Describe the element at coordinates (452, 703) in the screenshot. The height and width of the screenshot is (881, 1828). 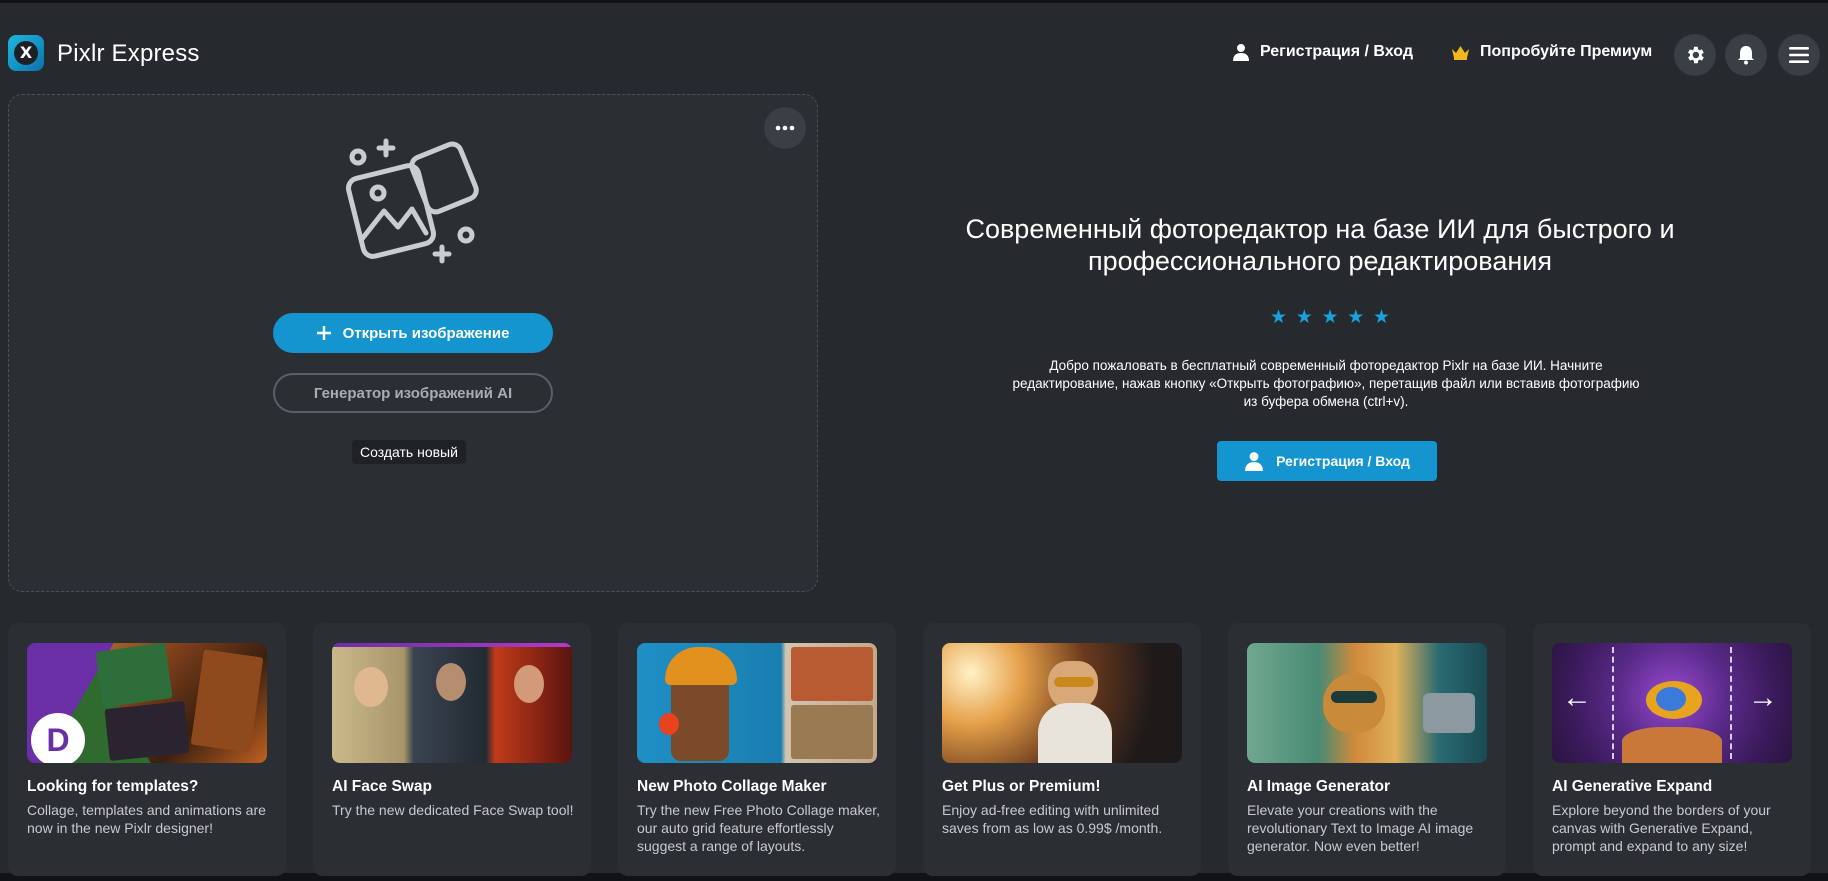
I see `card-face-swap-image` at that location.